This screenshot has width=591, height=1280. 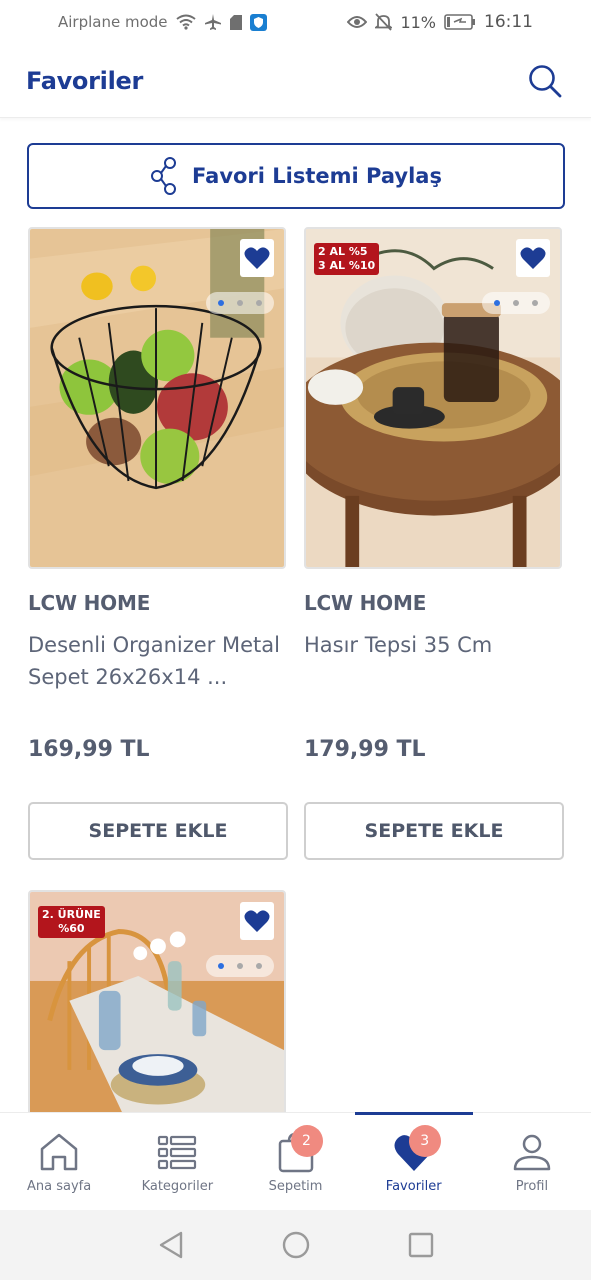 I want to click on favorites-count-badge: 3, so click(x=424, y=1141).